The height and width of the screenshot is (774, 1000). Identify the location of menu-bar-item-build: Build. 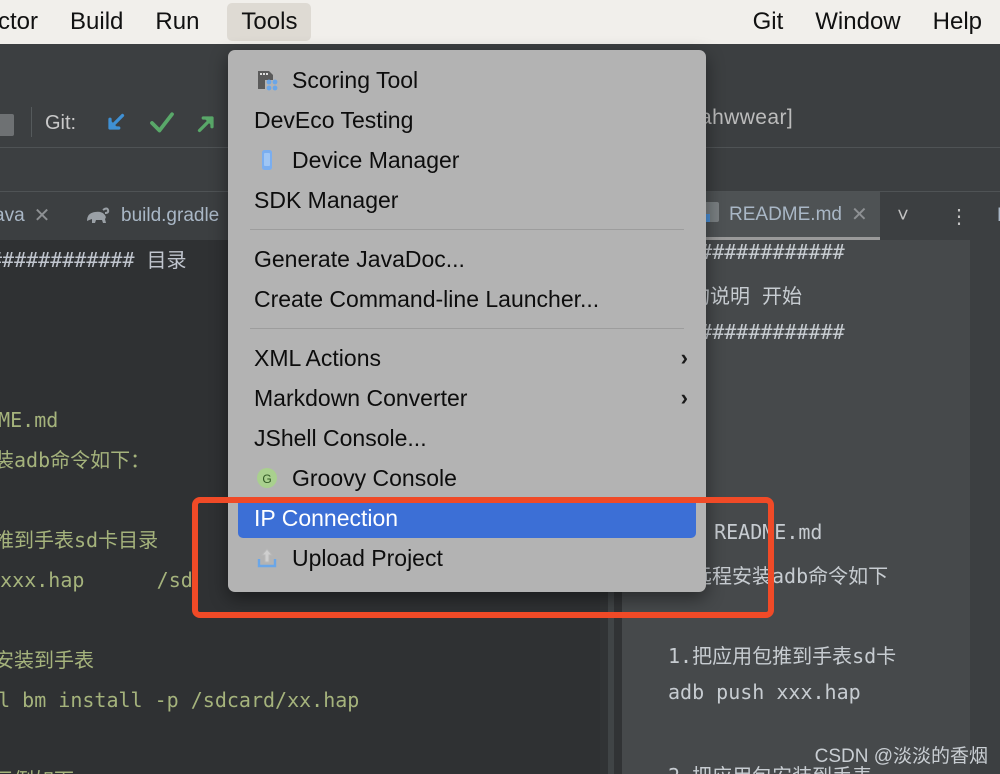
(96, 22).